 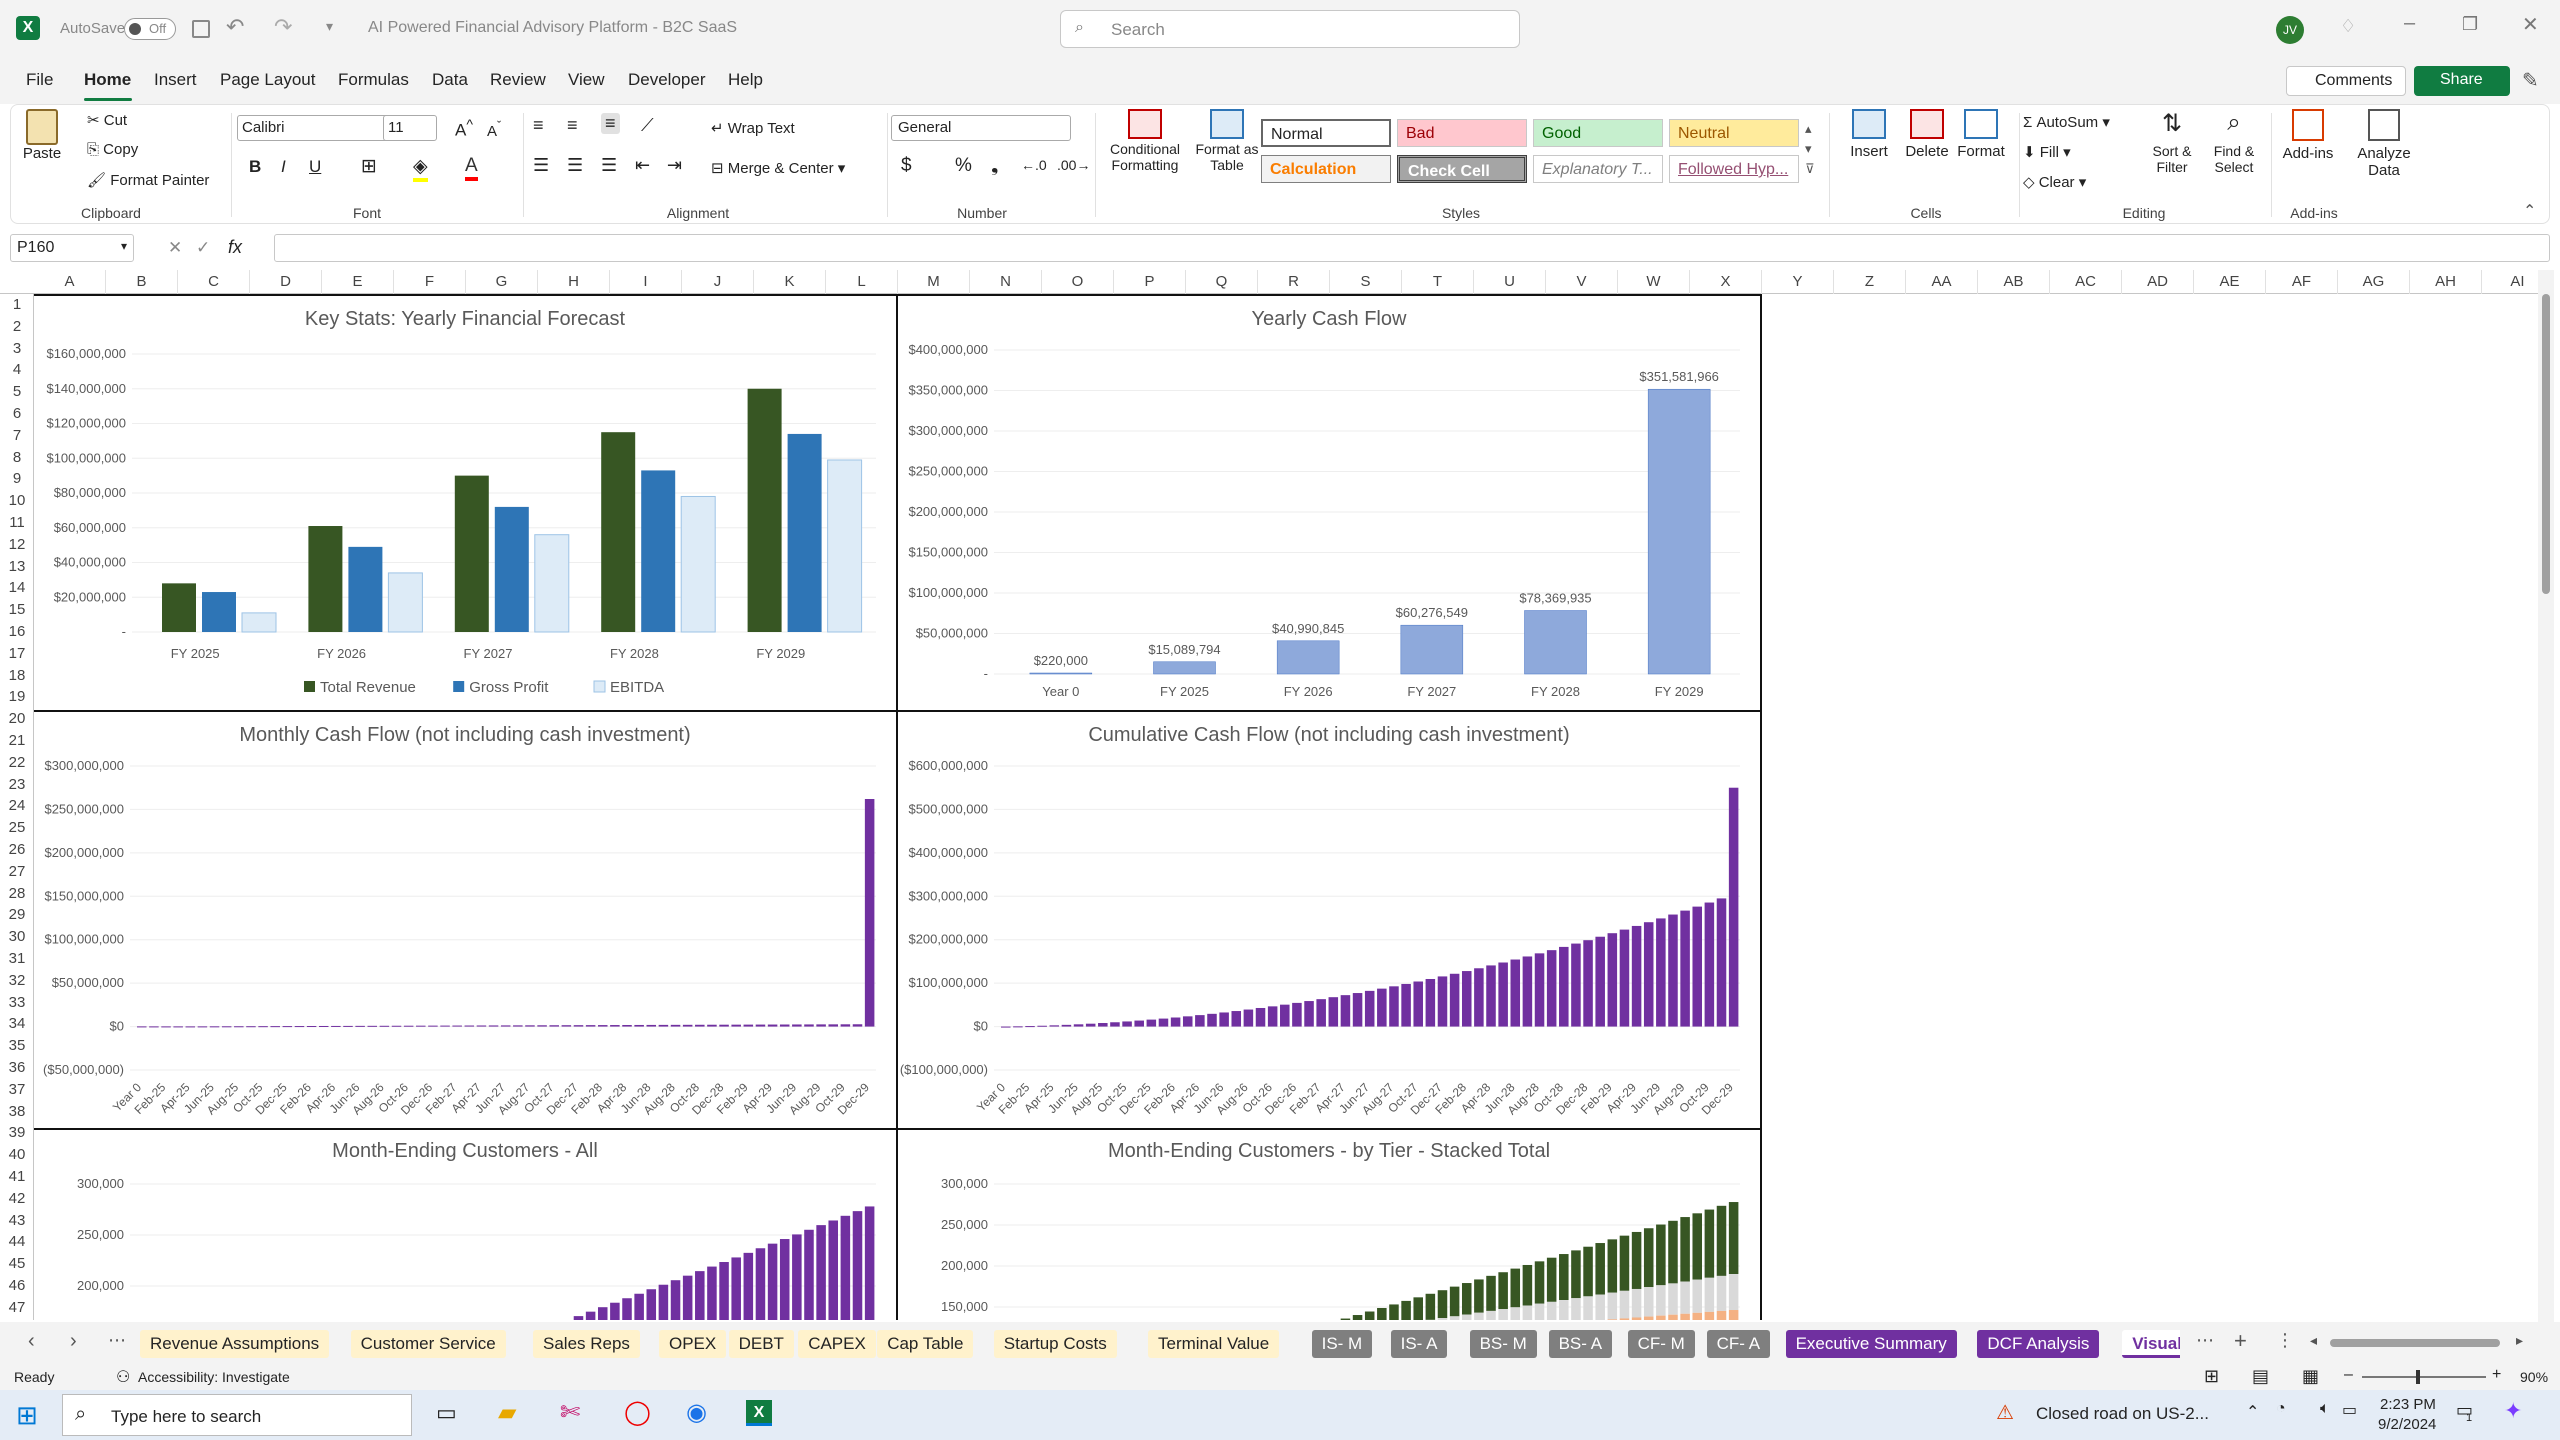 What do you see at coordinates (237, 1415) in the screenshot?
I see `taskbar-search: ⌕ Type here to search` at bounding box center [237, 1415].